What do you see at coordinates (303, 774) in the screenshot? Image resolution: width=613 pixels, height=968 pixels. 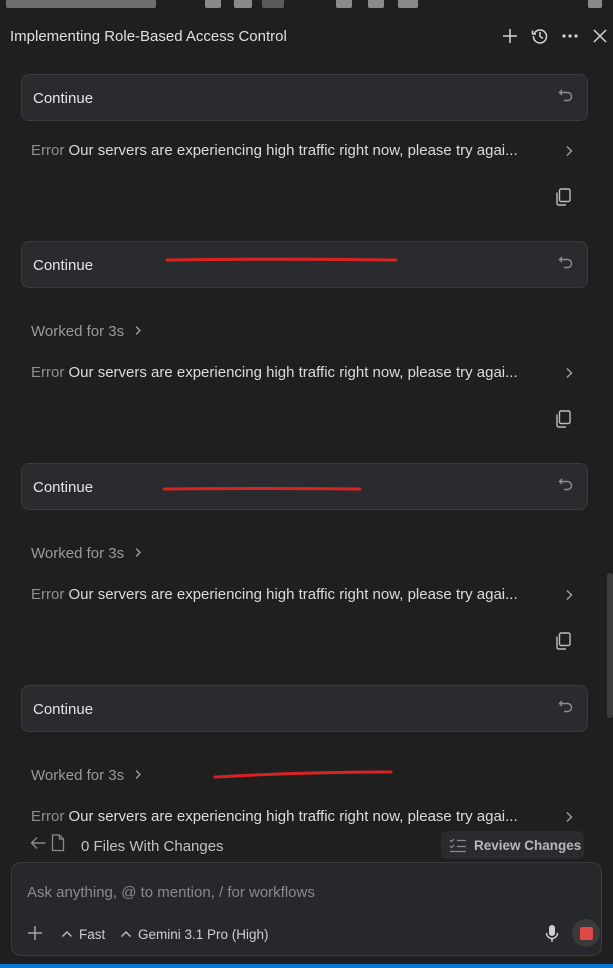 I see `red-annotation-line` at bounding box center [303, 774].